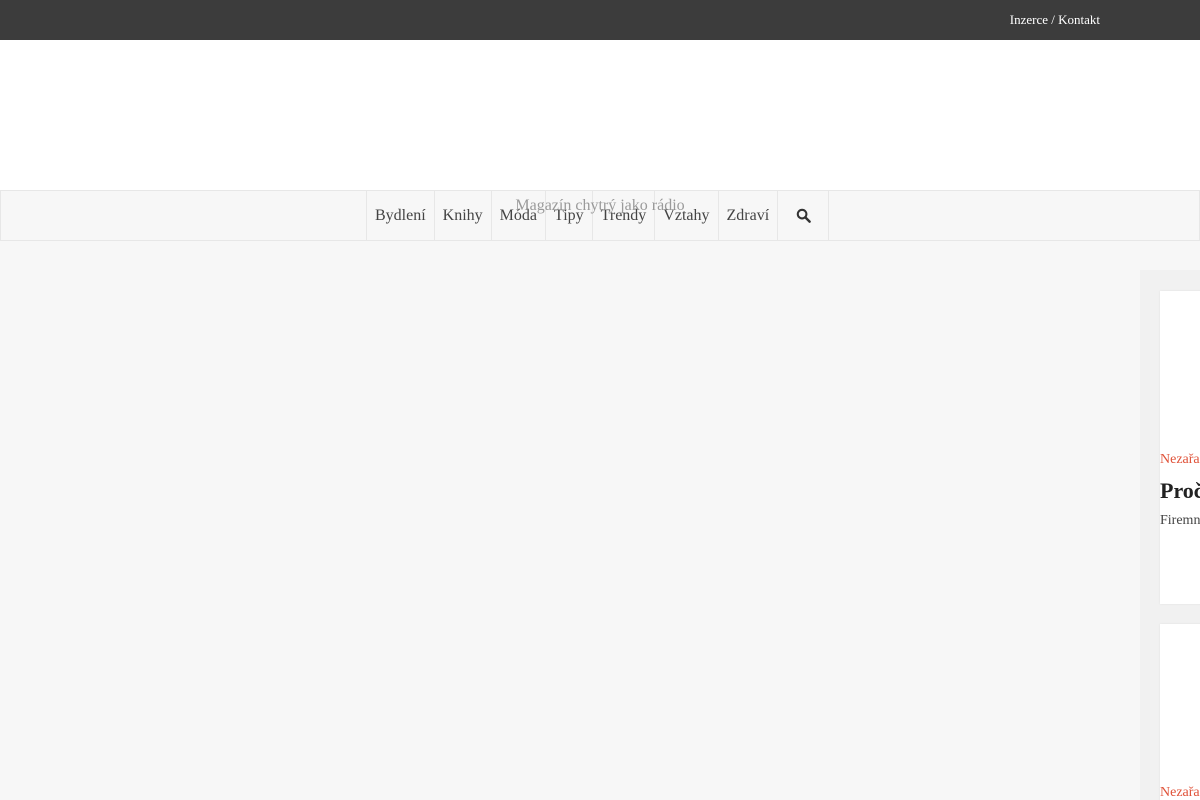  What do you see at coordinates (519, 215) in the screenshot?
I see `nav-item-moda: Móda` at bounding box center [519, 215].